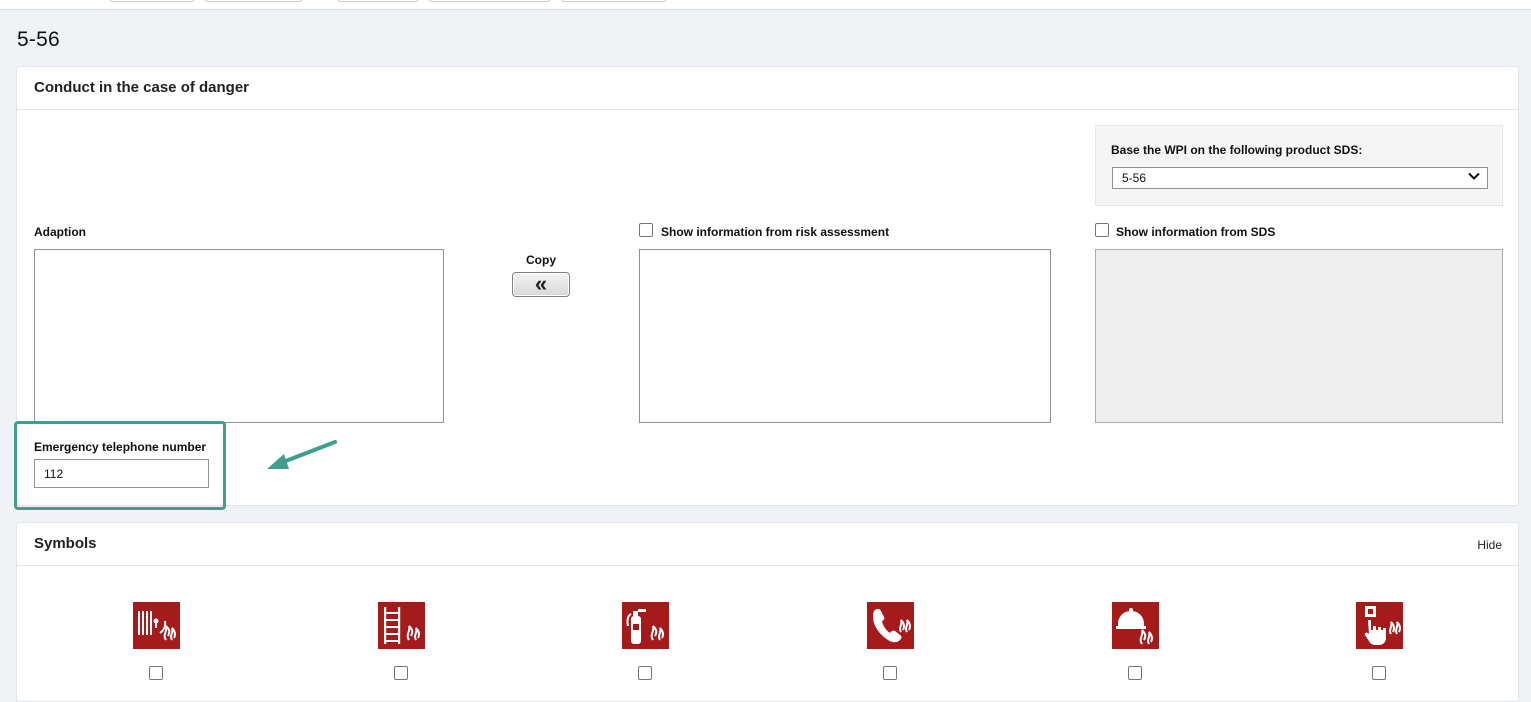 This screenshot has height=702, width=1531. I want to click on danger-card-header: Conduct in the case of danger, so click(767, 88).